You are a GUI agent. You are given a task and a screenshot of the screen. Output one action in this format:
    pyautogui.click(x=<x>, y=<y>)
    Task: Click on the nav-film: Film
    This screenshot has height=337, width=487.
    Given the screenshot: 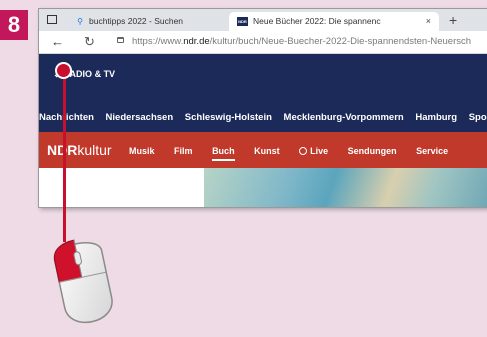 What is the action you would take?
    pyautogui.click(x=183, y=151)
    